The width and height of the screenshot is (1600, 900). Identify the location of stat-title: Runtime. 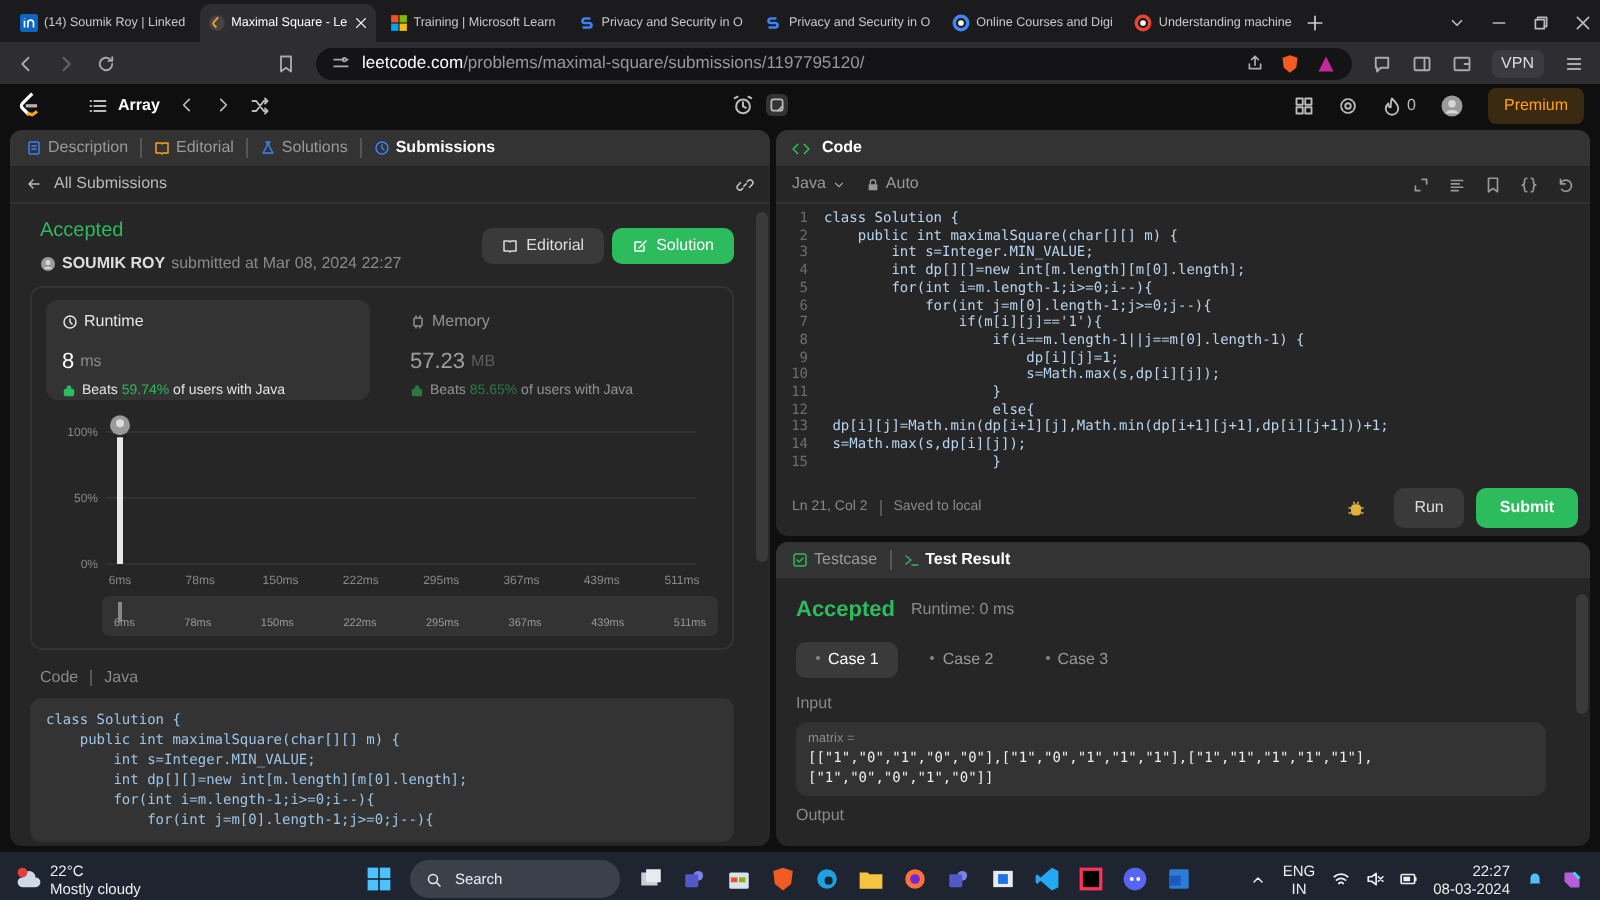
(114, 322).